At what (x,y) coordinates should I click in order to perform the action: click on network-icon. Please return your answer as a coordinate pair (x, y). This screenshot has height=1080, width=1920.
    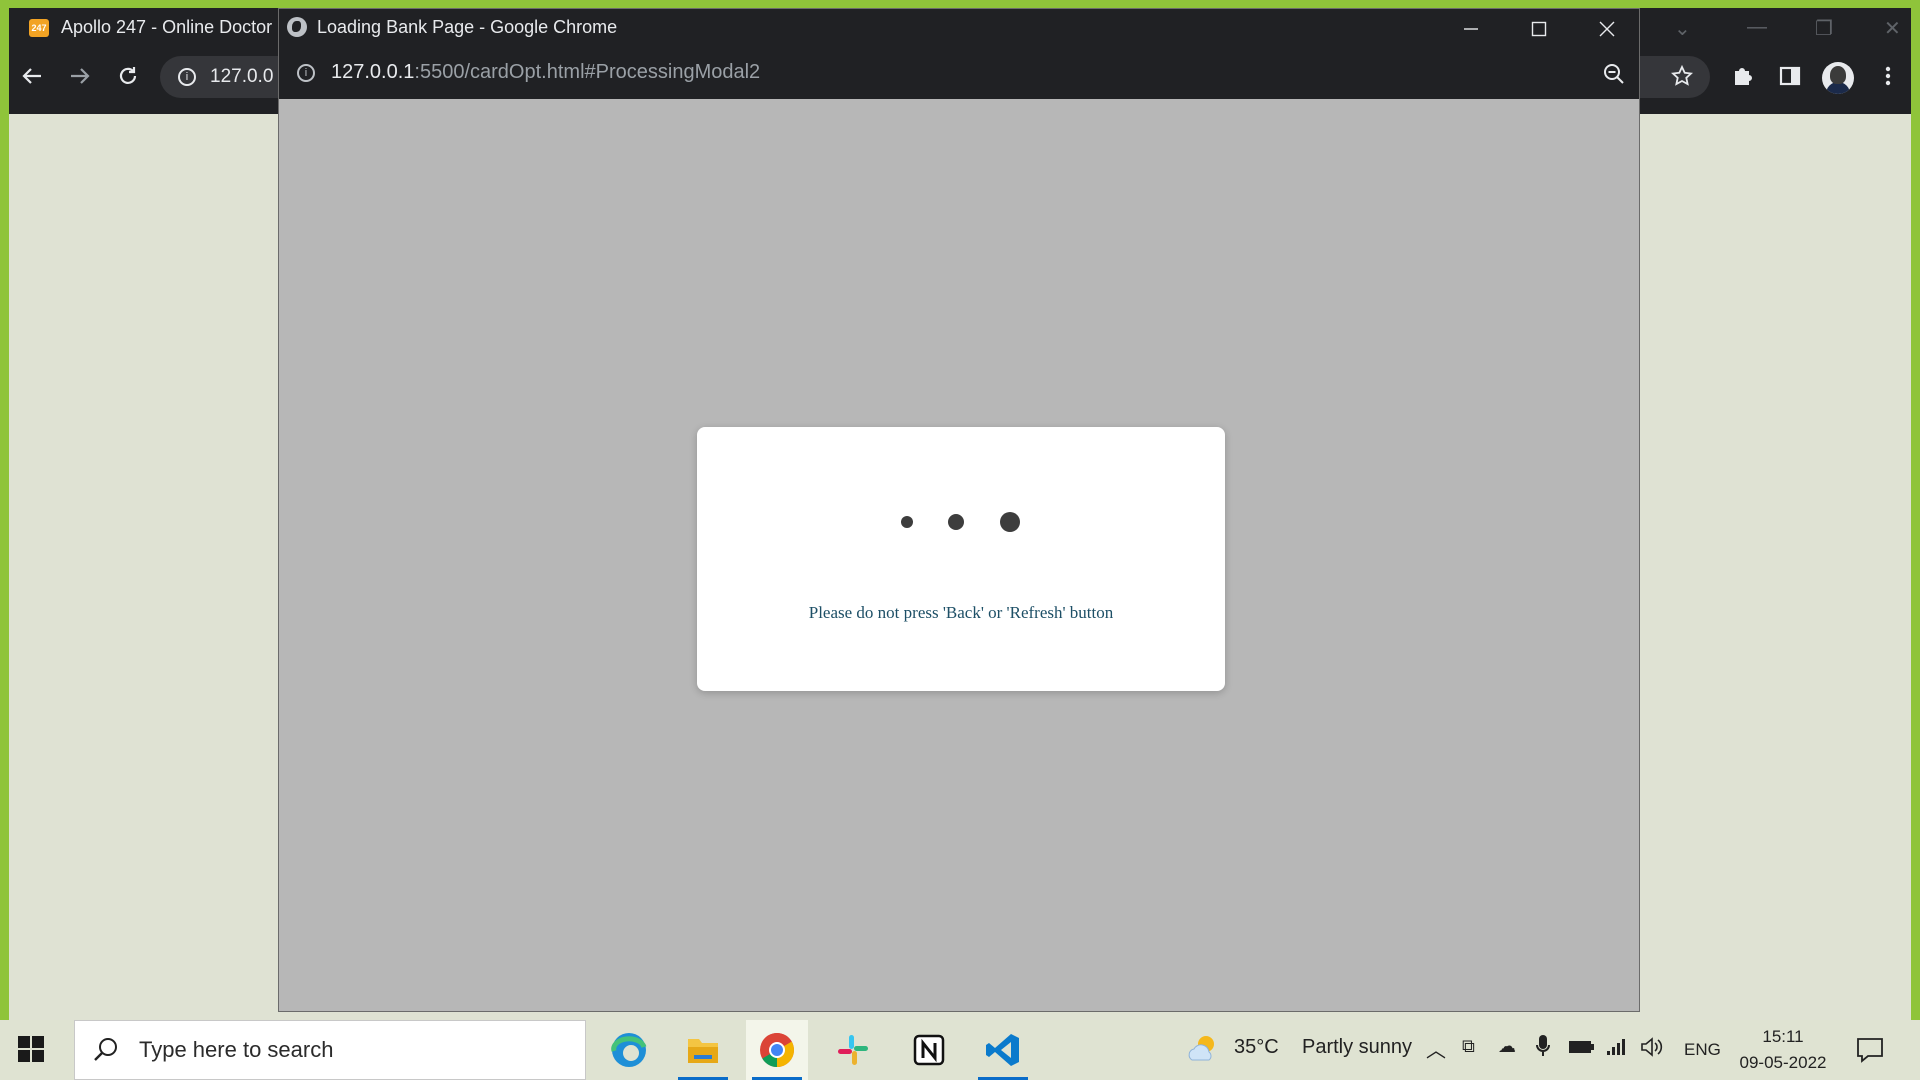
    Looking at the image, I should click on (1616, 1050).